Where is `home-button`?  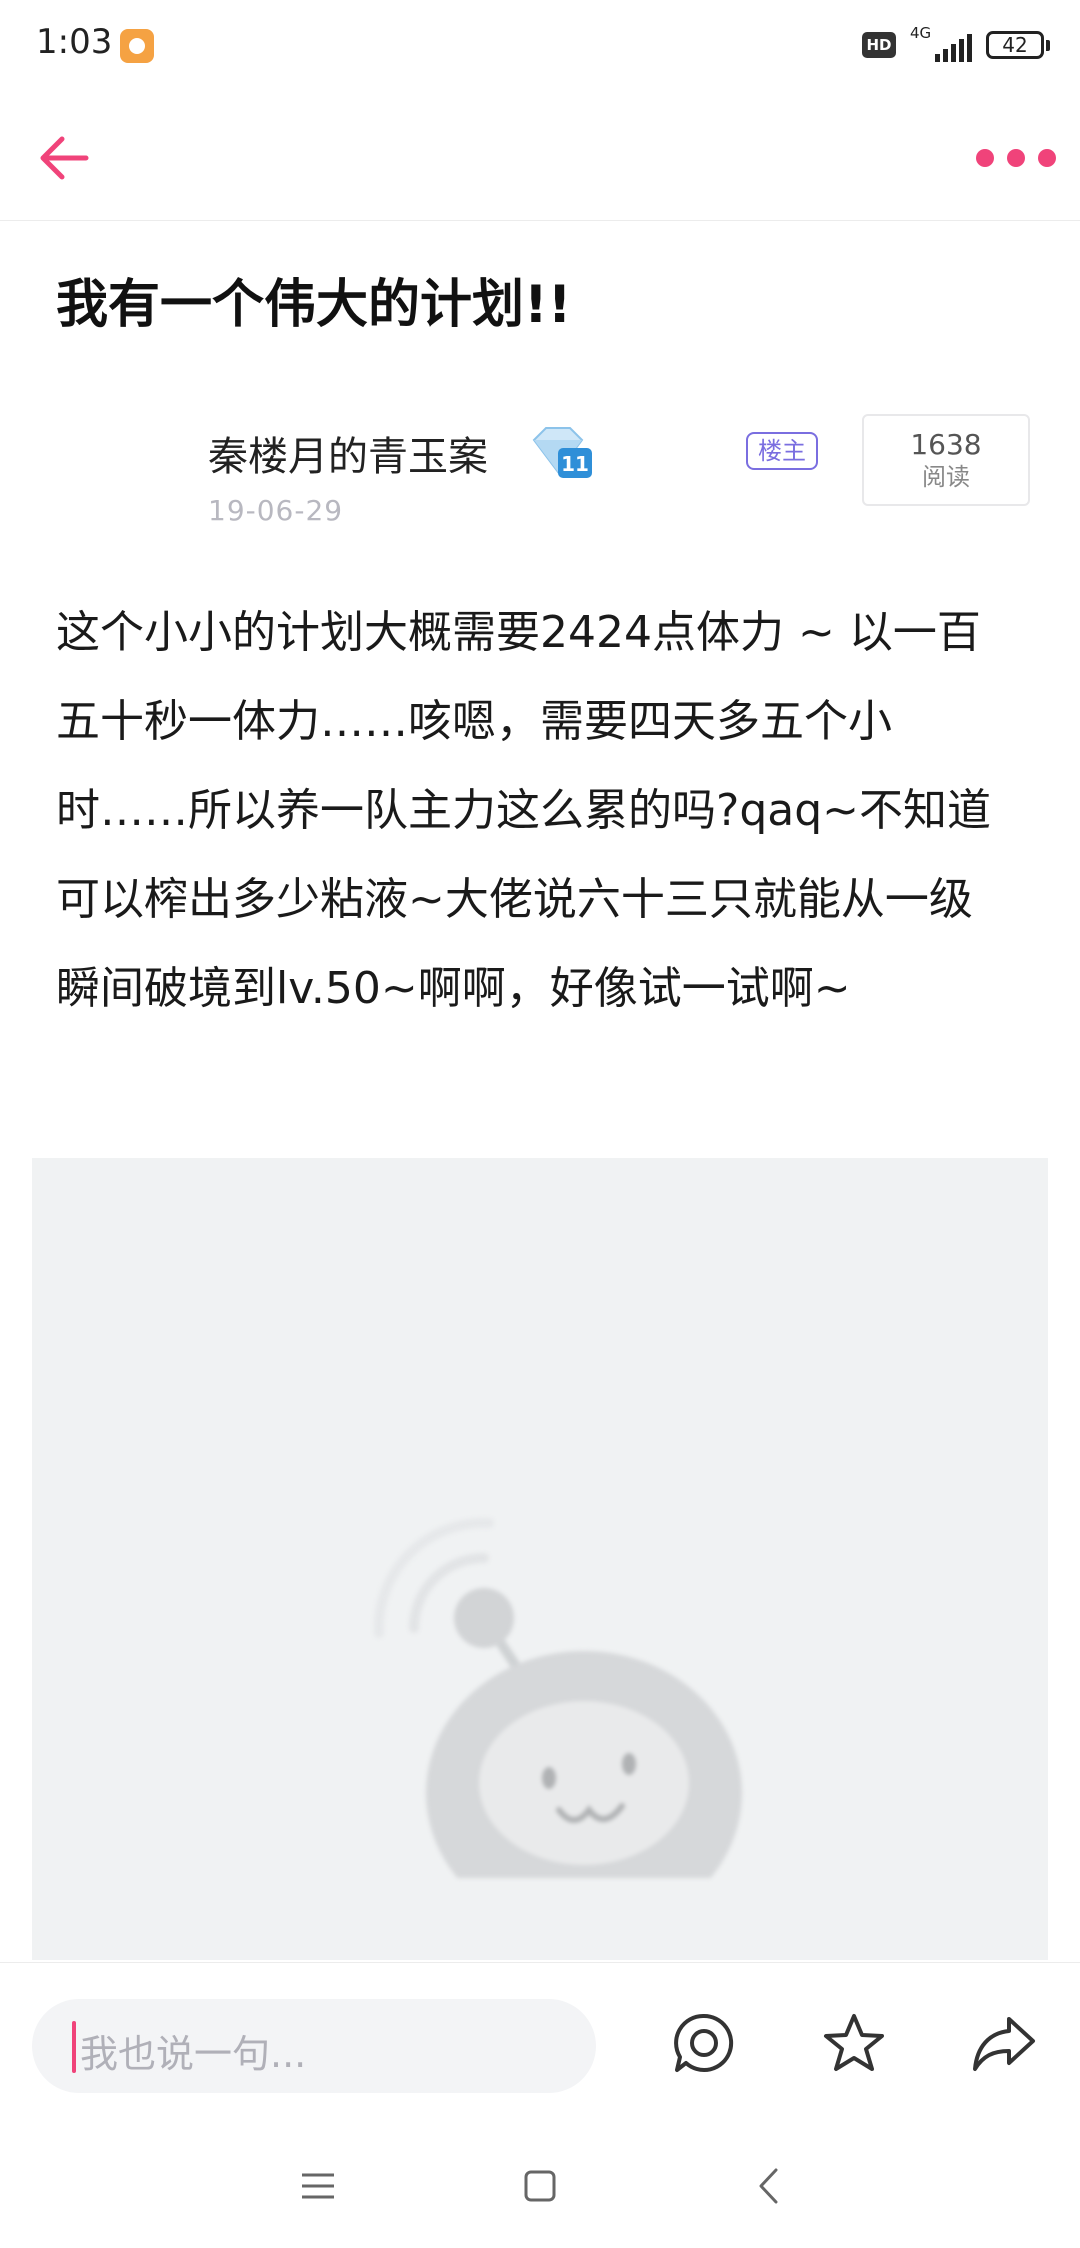 home-button is located at coordinates (540, 2186).